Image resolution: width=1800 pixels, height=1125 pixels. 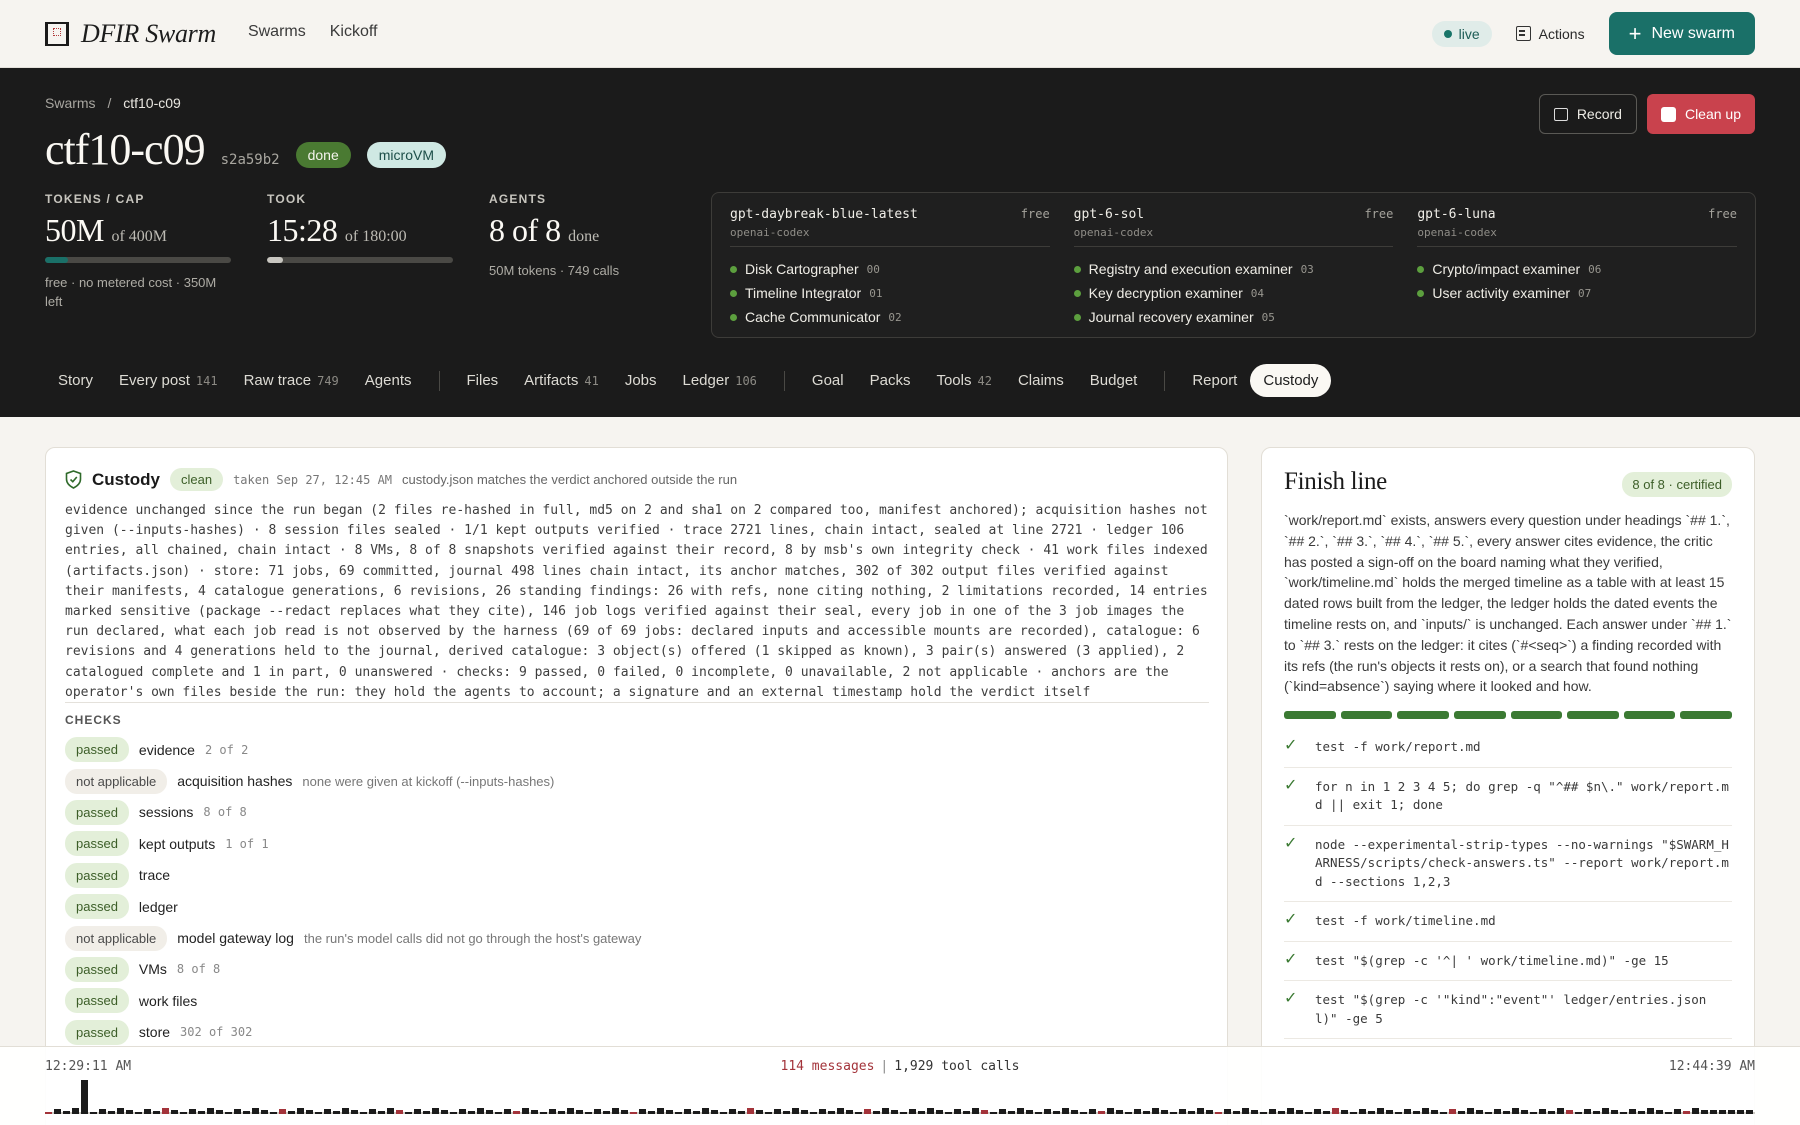 What do you see at coordinates (1700, 114) in the screenshot?
I see `clean-up-button: Clean up` at bounding box center [1700, 114].